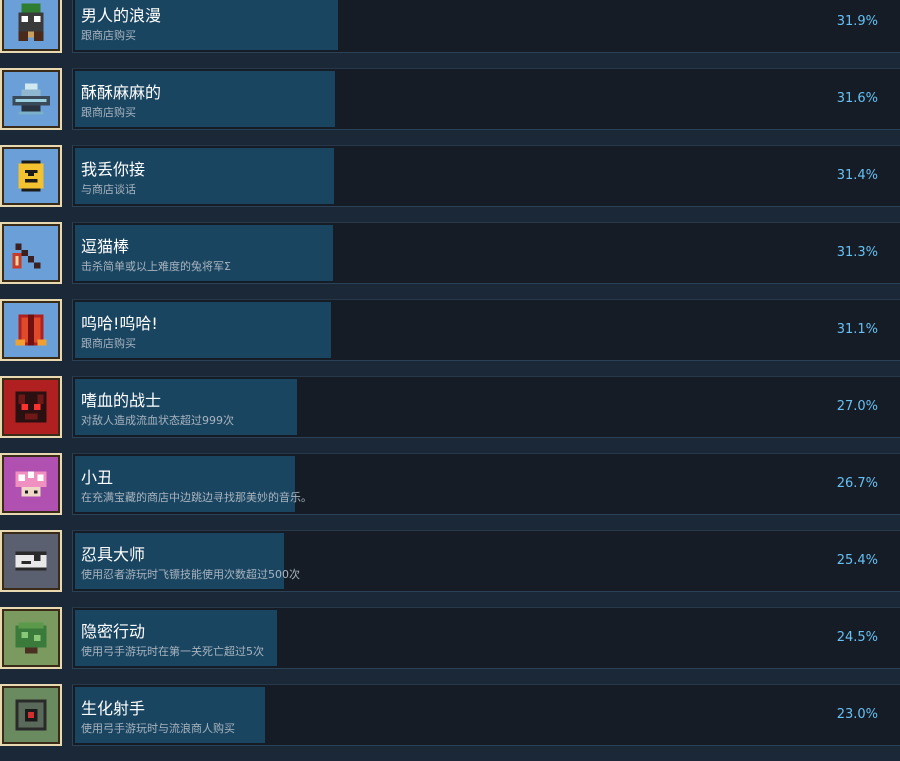  I want to click on achievement-description: 使用弓手游玩时与流浪商人购买, so click(158, 728).